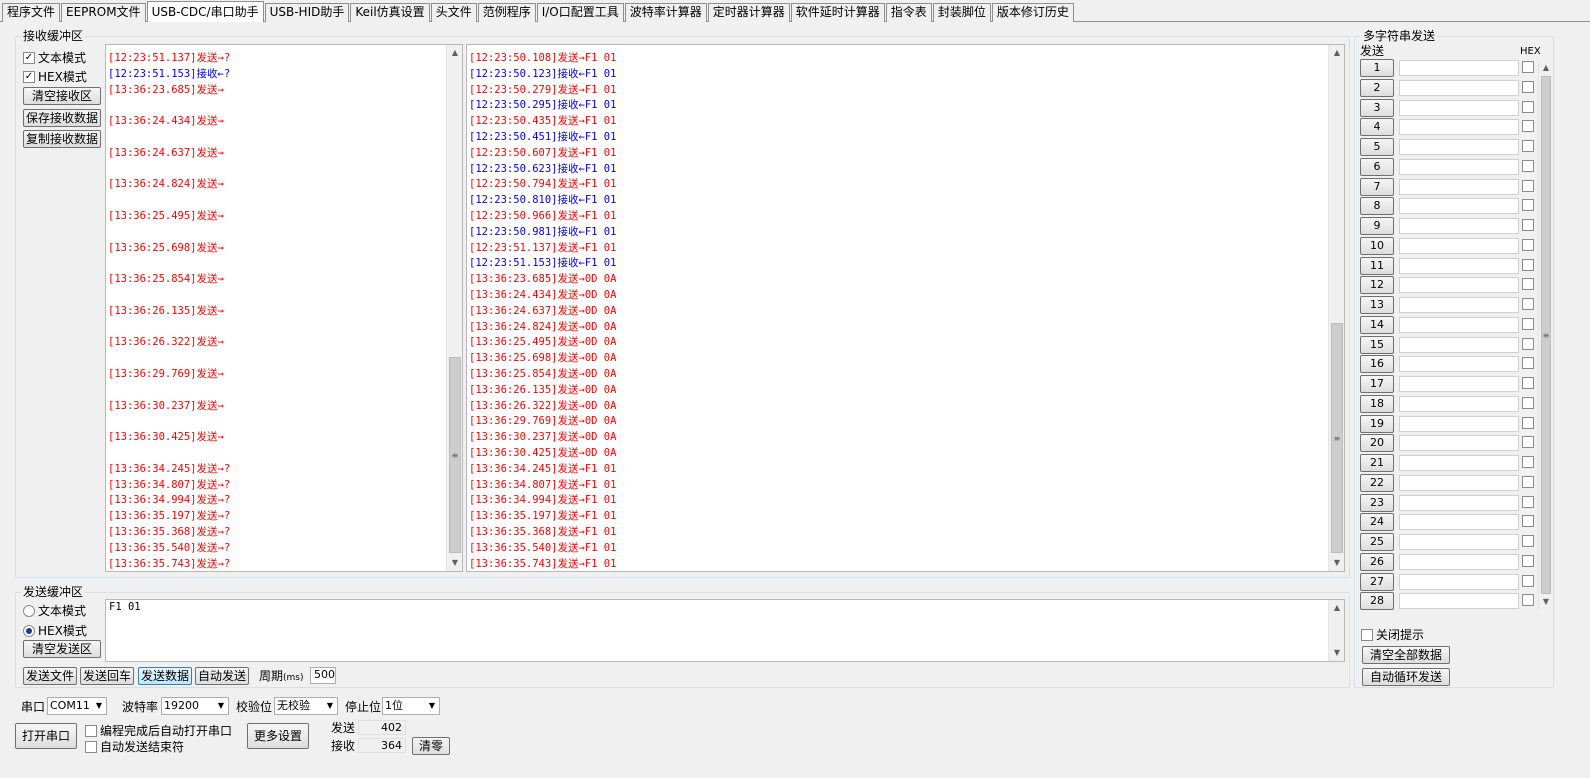 This screenshot has width=1590, height=778. Describe the element at coordinates (1406, 677) in the screenshot. I see `auto-loop-send-button: 自动循环发送` at that location.